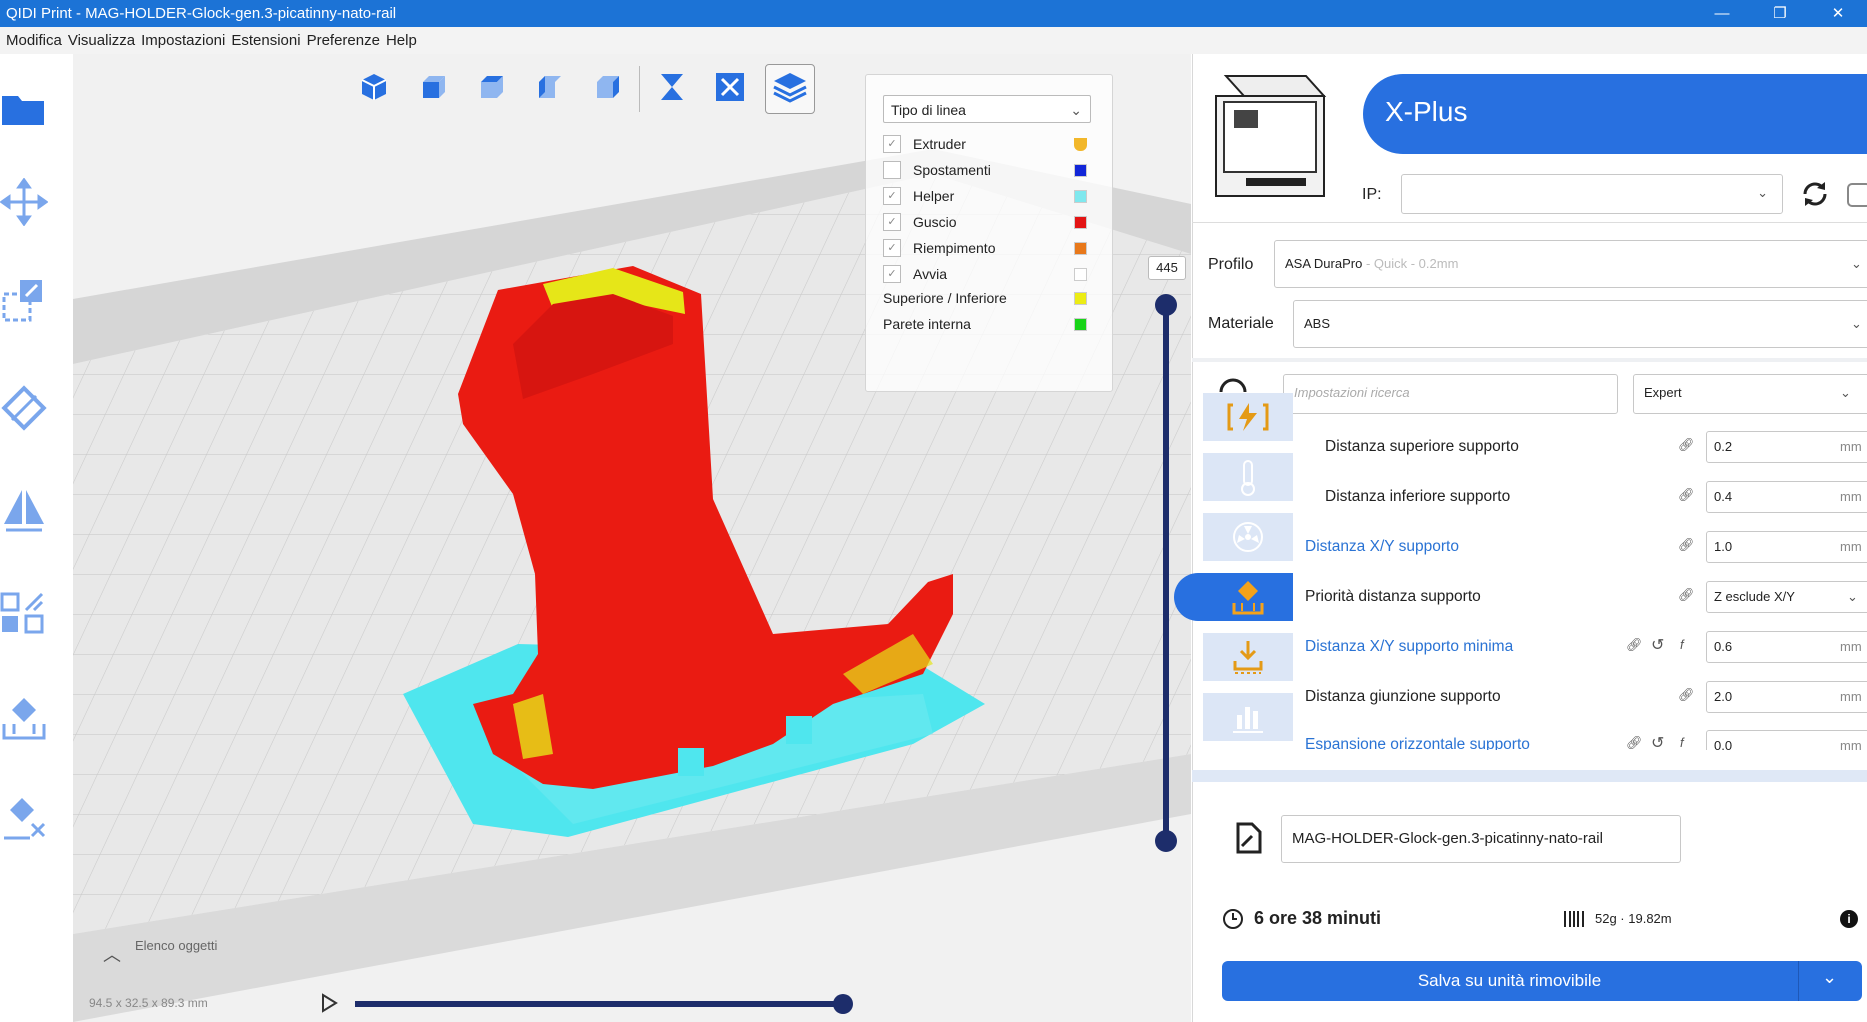 The width and height of the screenshot is (1867, 1022). Describe the element at coordinates (990, 248) in the screenshot. I see `legend-item-riempimento: ✓ Riempimento` at that location.